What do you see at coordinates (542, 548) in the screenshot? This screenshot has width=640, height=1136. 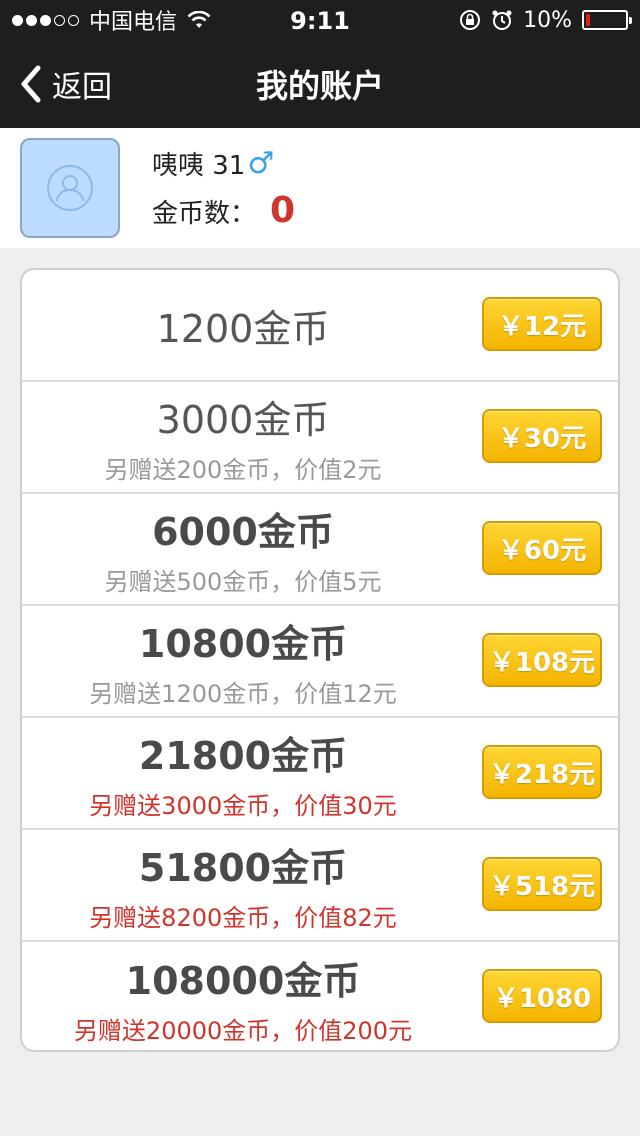 I see `buy-button: ￥60元` at bounding box center [542, 548].